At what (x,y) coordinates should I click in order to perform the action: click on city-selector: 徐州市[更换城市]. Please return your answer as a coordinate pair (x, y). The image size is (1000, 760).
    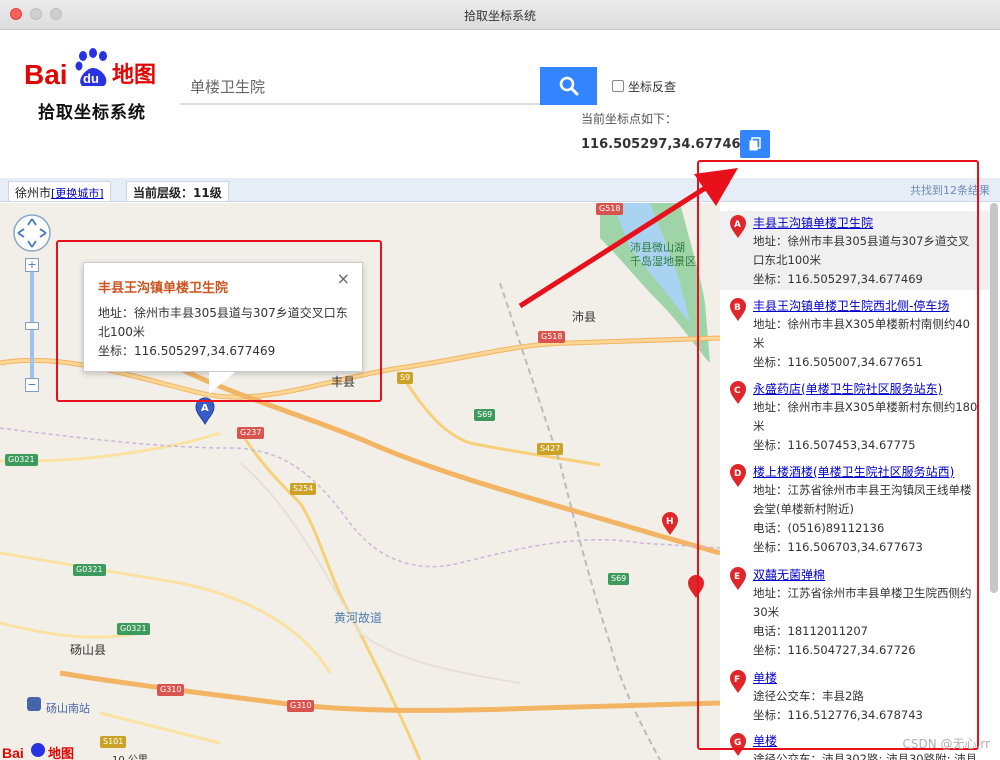
    Looking at the image, I should click on (59, 191).